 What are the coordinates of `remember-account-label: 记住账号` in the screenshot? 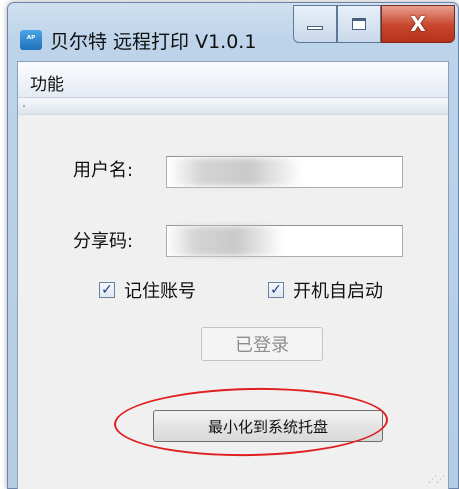 It's located at (160, 291).